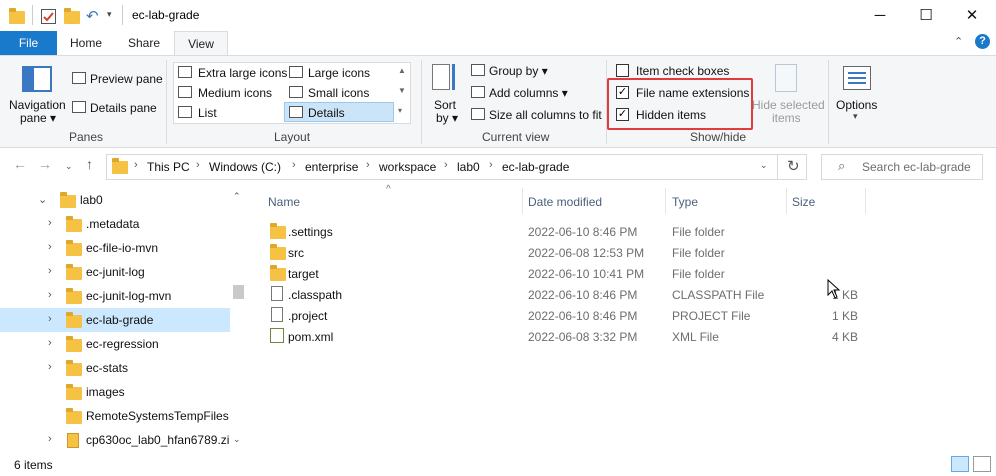 This screenshot has width=996, height=476. I want to click on undo-icon: ↶, so click(92, 16).